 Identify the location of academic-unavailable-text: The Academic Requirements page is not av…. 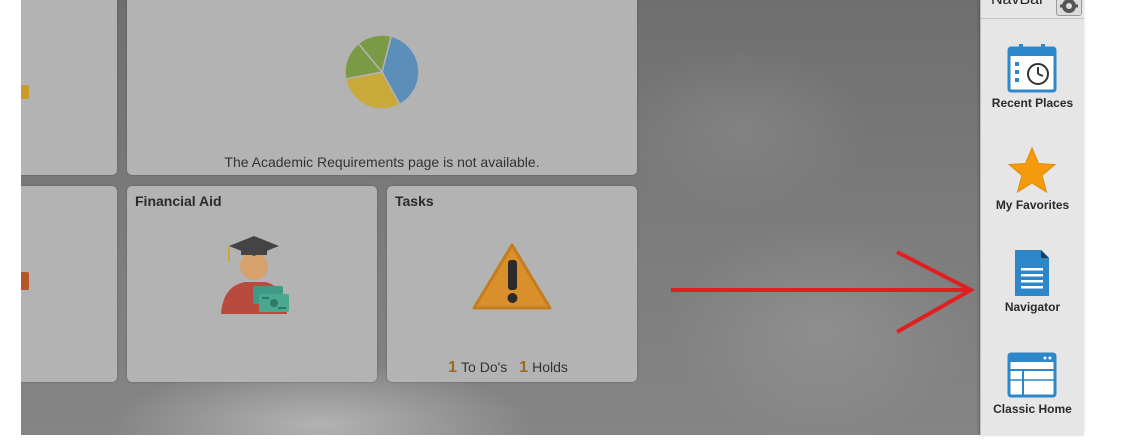
(382, 162).